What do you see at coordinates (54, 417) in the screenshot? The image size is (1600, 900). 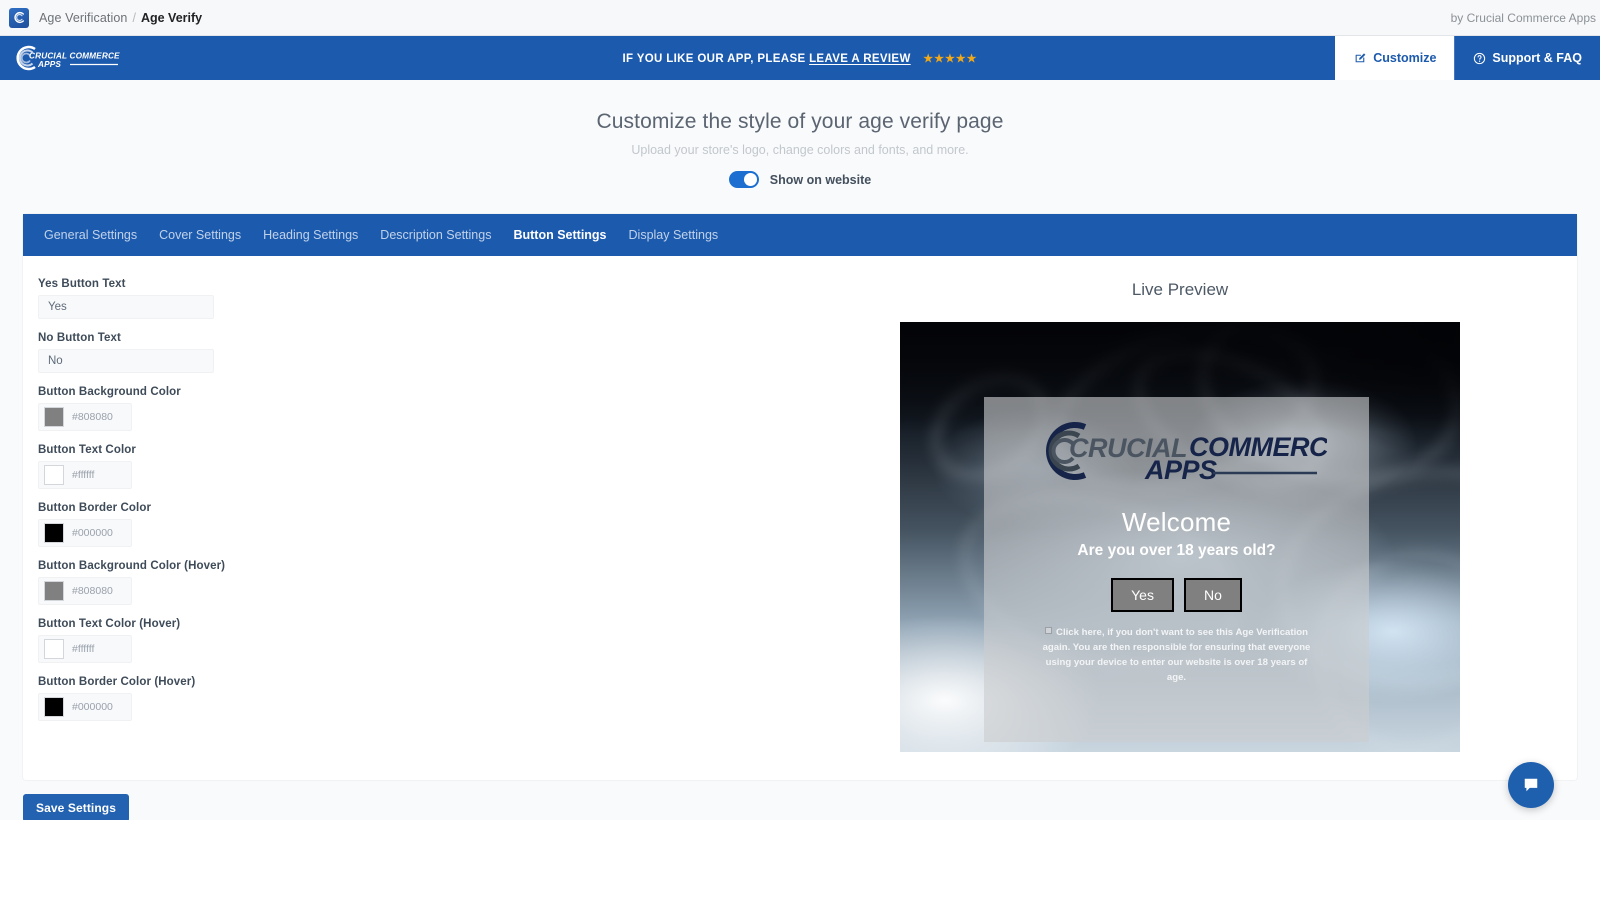 I see `swatch-button-background-color` at bounding box center [54, 417].